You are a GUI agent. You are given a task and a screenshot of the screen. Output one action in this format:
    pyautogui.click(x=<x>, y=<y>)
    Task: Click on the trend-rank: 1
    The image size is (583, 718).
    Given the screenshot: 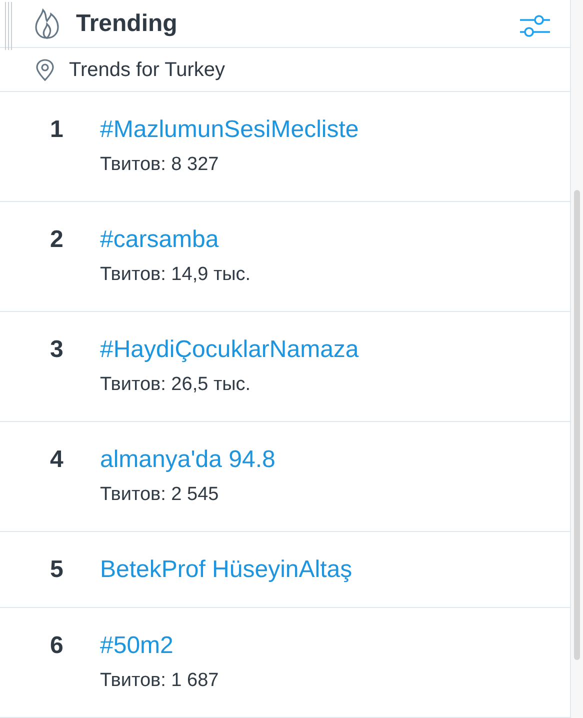 What is the action you would take?
    pyautogui.click(x=56, y=130)
    